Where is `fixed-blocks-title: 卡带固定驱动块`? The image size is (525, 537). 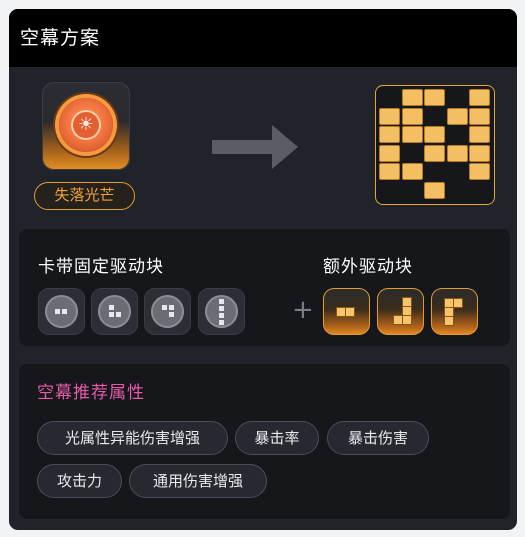
fixed-blocks-title: 卡带固定驱动块 is located at coordinates (101, 267).